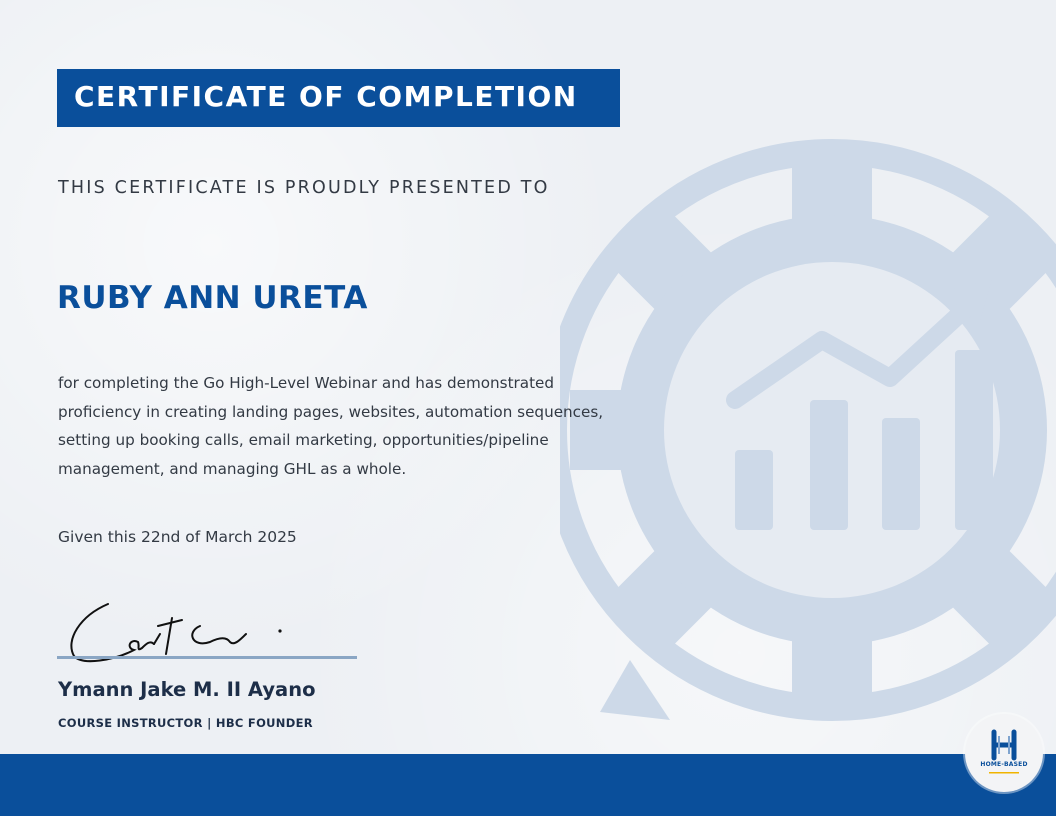  Describe the element at coordinates (207, 657) in the screenshot. I see `signature-line` at that location.